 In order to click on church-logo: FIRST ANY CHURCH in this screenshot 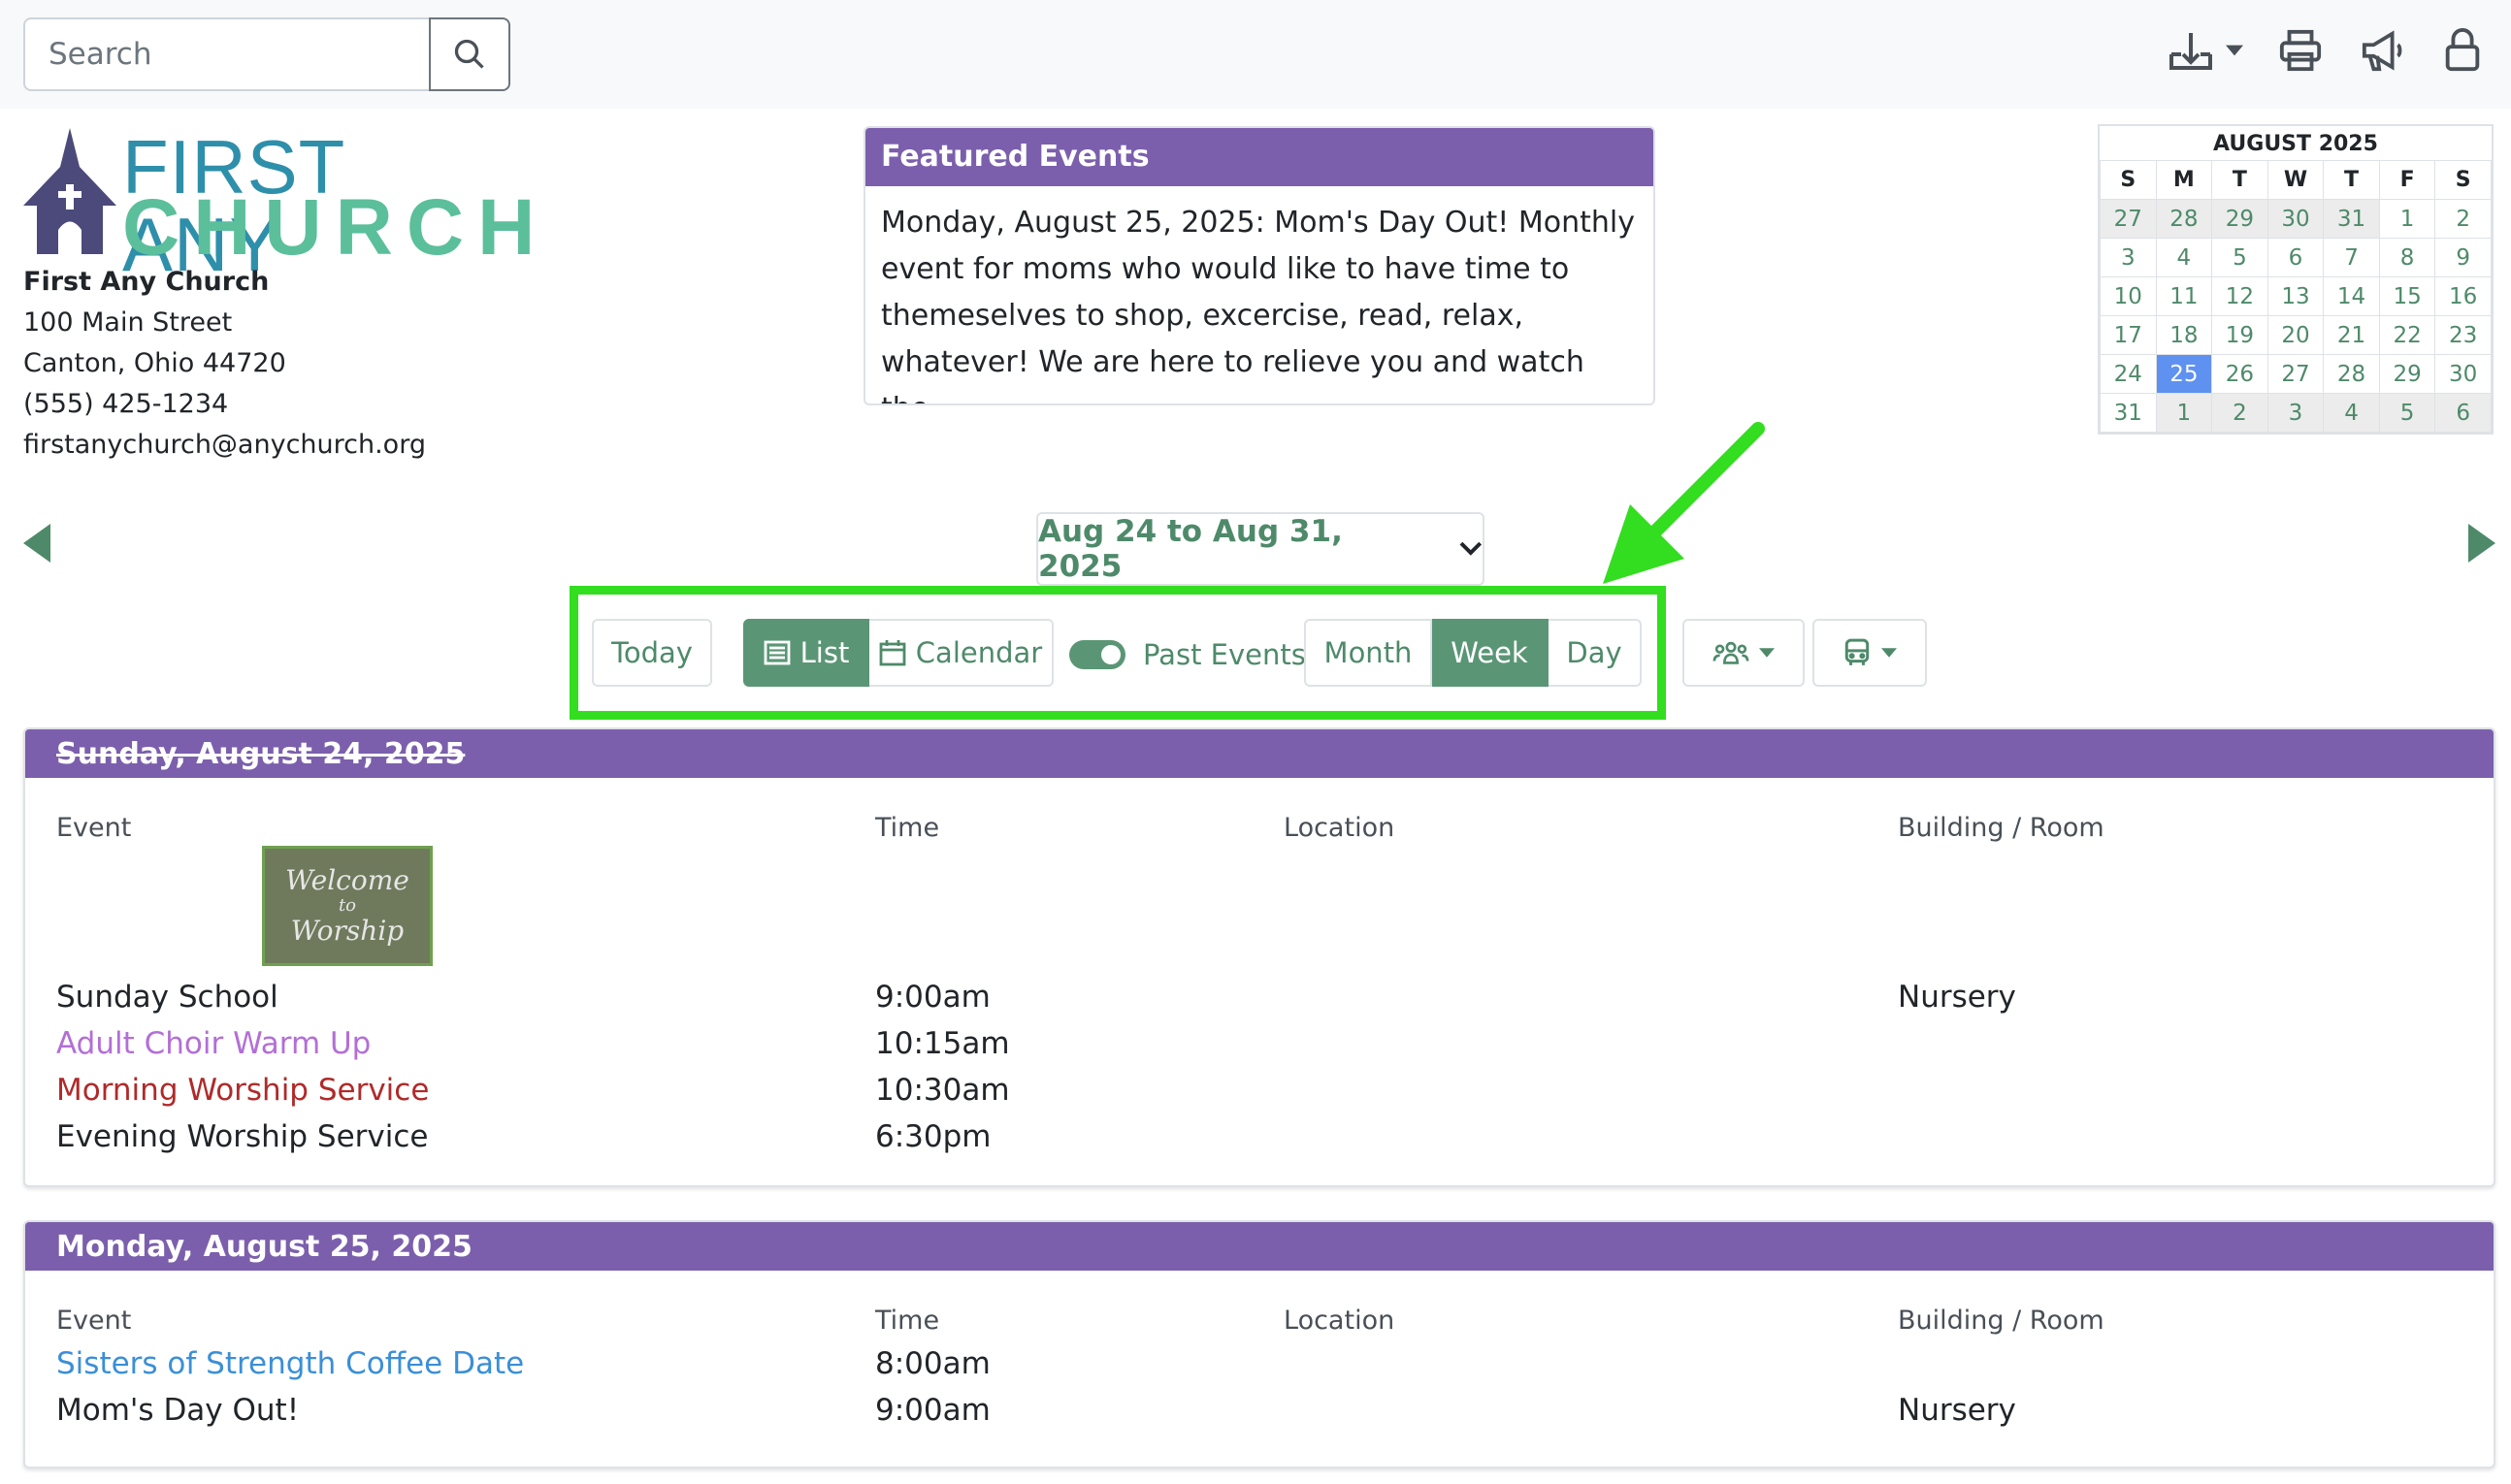, I will do `click(278, 205)`.